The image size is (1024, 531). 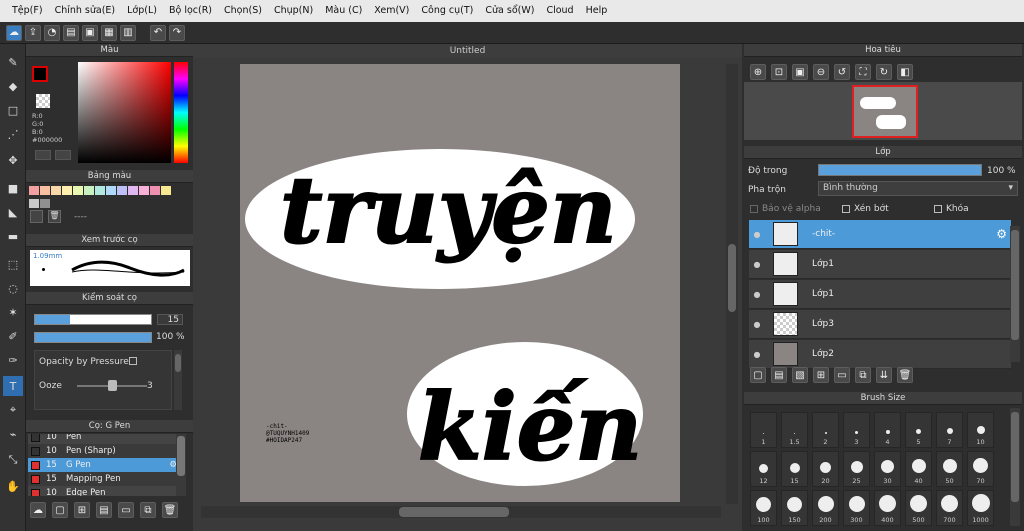 I want to click on eyedropper-icon: ⤡, so click(x=13, y=460).